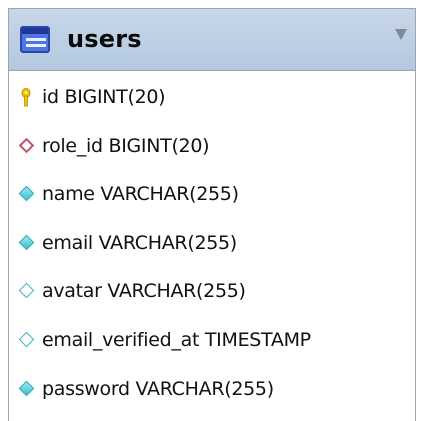 This screenshot has height=421, width=421. I want to click on table-icon, so click(35, 39).